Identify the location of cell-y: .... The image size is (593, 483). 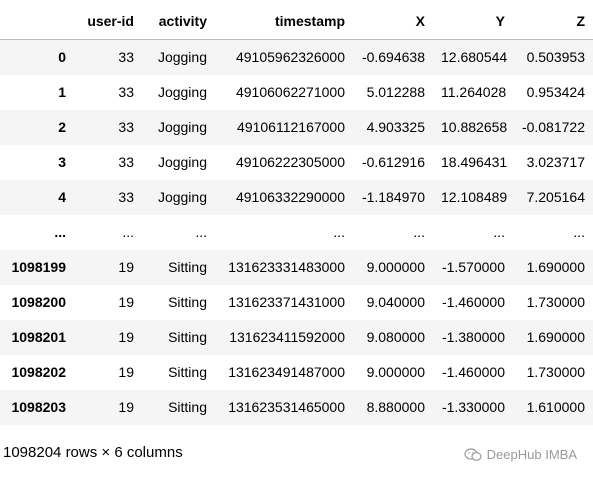
(499, 232).